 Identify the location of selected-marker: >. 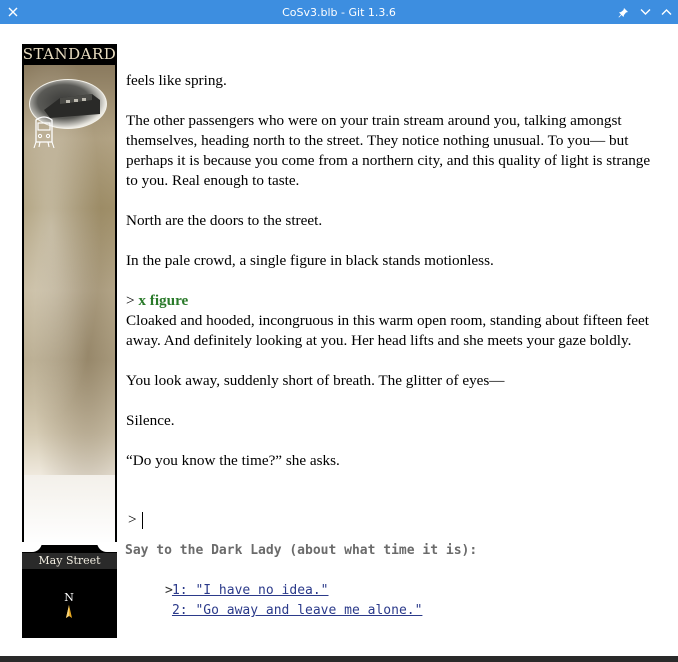
(168, 590).